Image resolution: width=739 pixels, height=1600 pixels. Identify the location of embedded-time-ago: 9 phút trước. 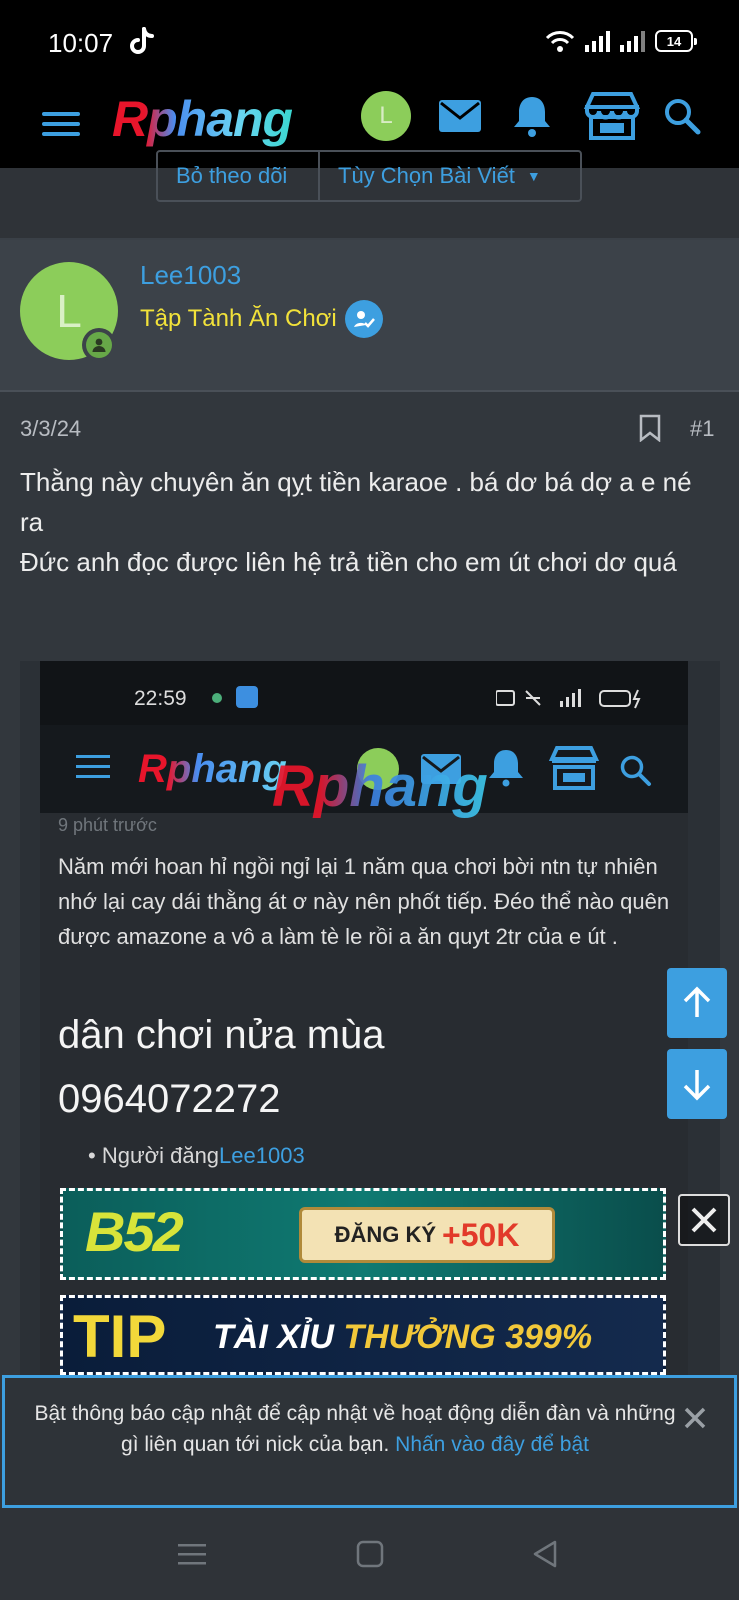
(107, 825).